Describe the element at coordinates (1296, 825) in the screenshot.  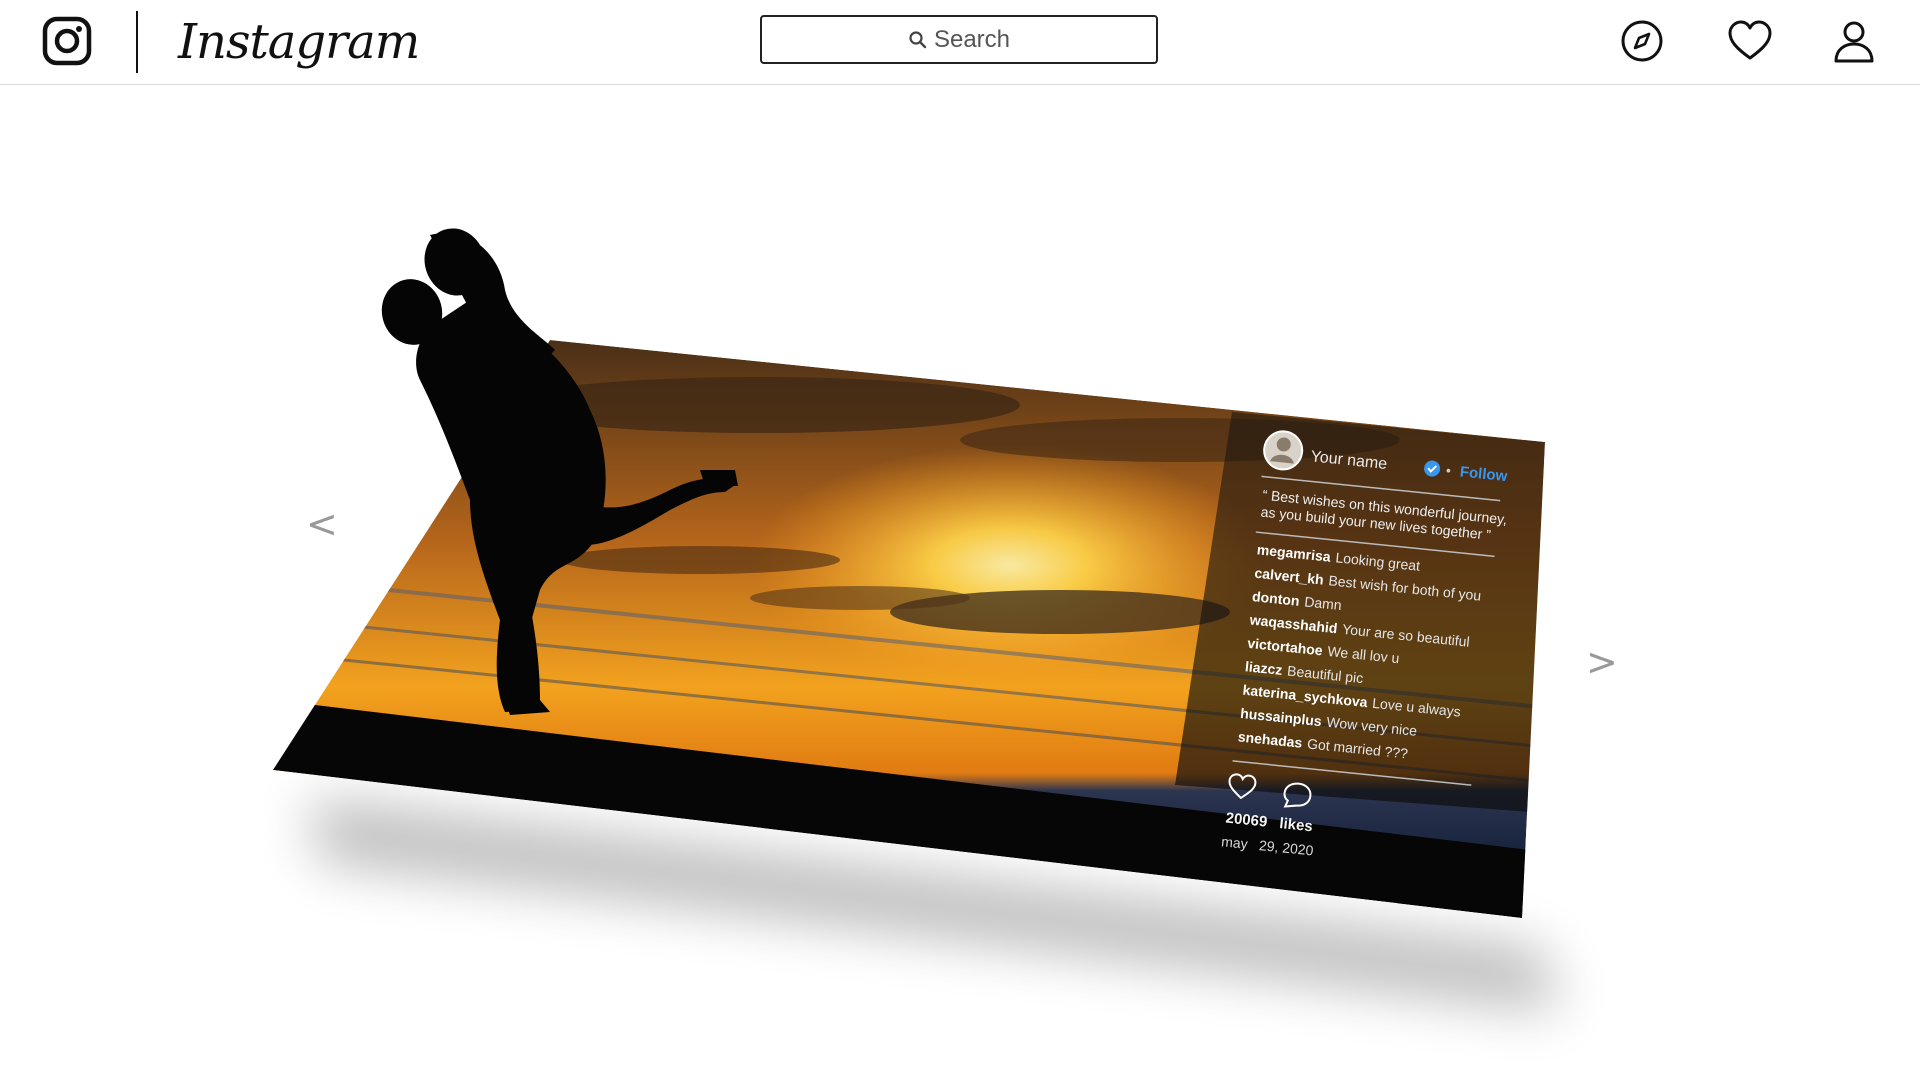
I see `likes-label: likes` at that location.